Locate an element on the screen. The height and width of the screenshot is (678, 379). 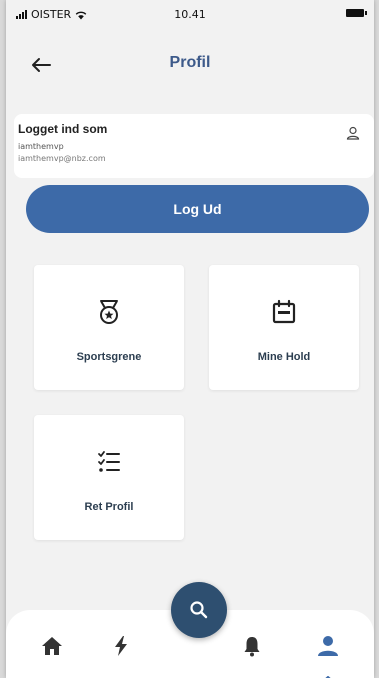
tile-mine-hold: Mine Hold is located at coordinates (284, 327).